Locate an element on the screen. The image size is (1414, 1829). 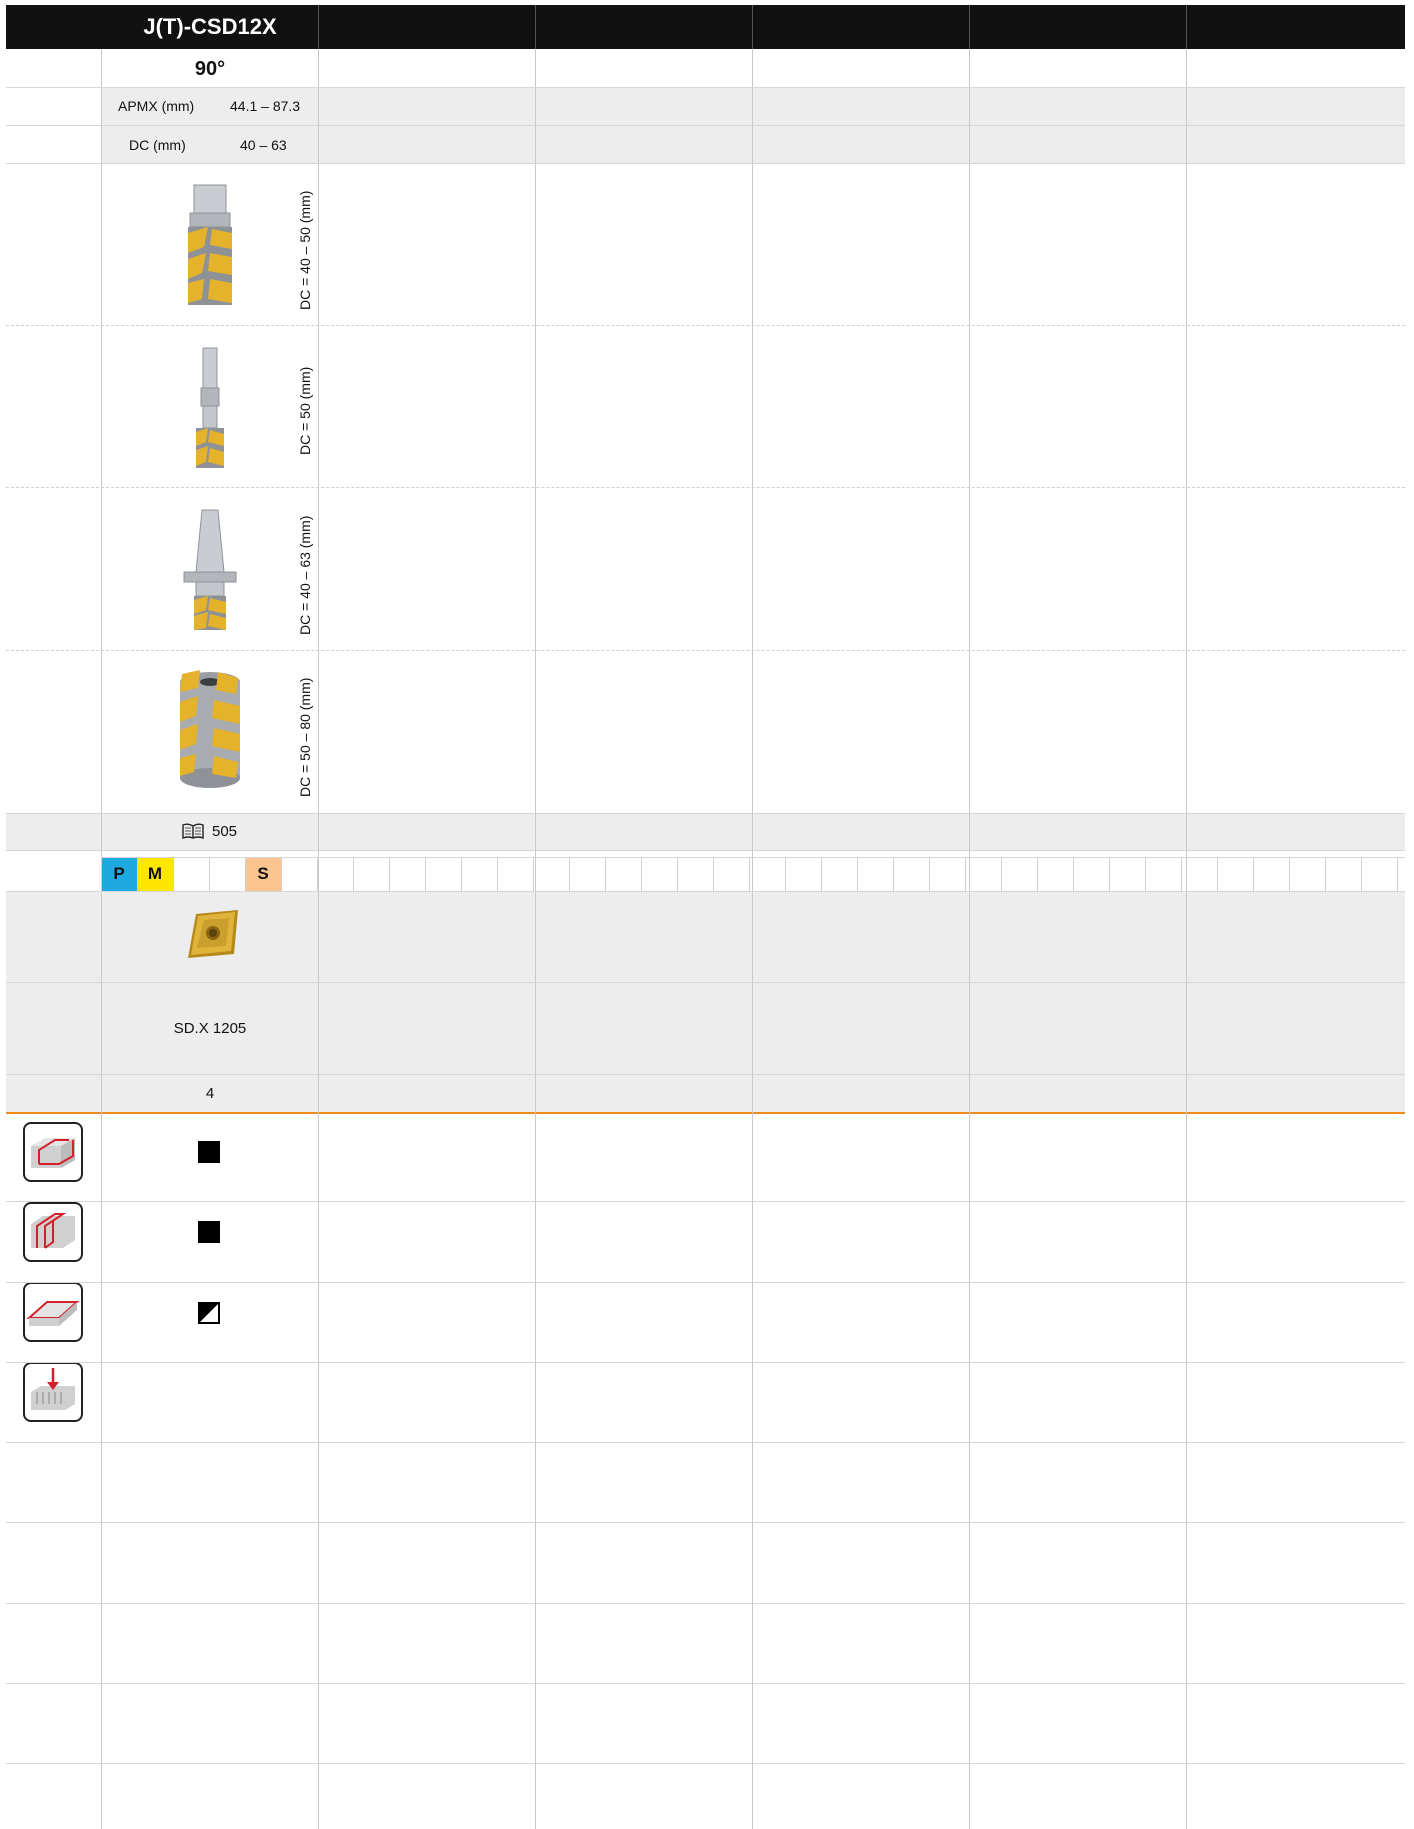
suitability-partial-mark is located at coordinates (209, 1313).